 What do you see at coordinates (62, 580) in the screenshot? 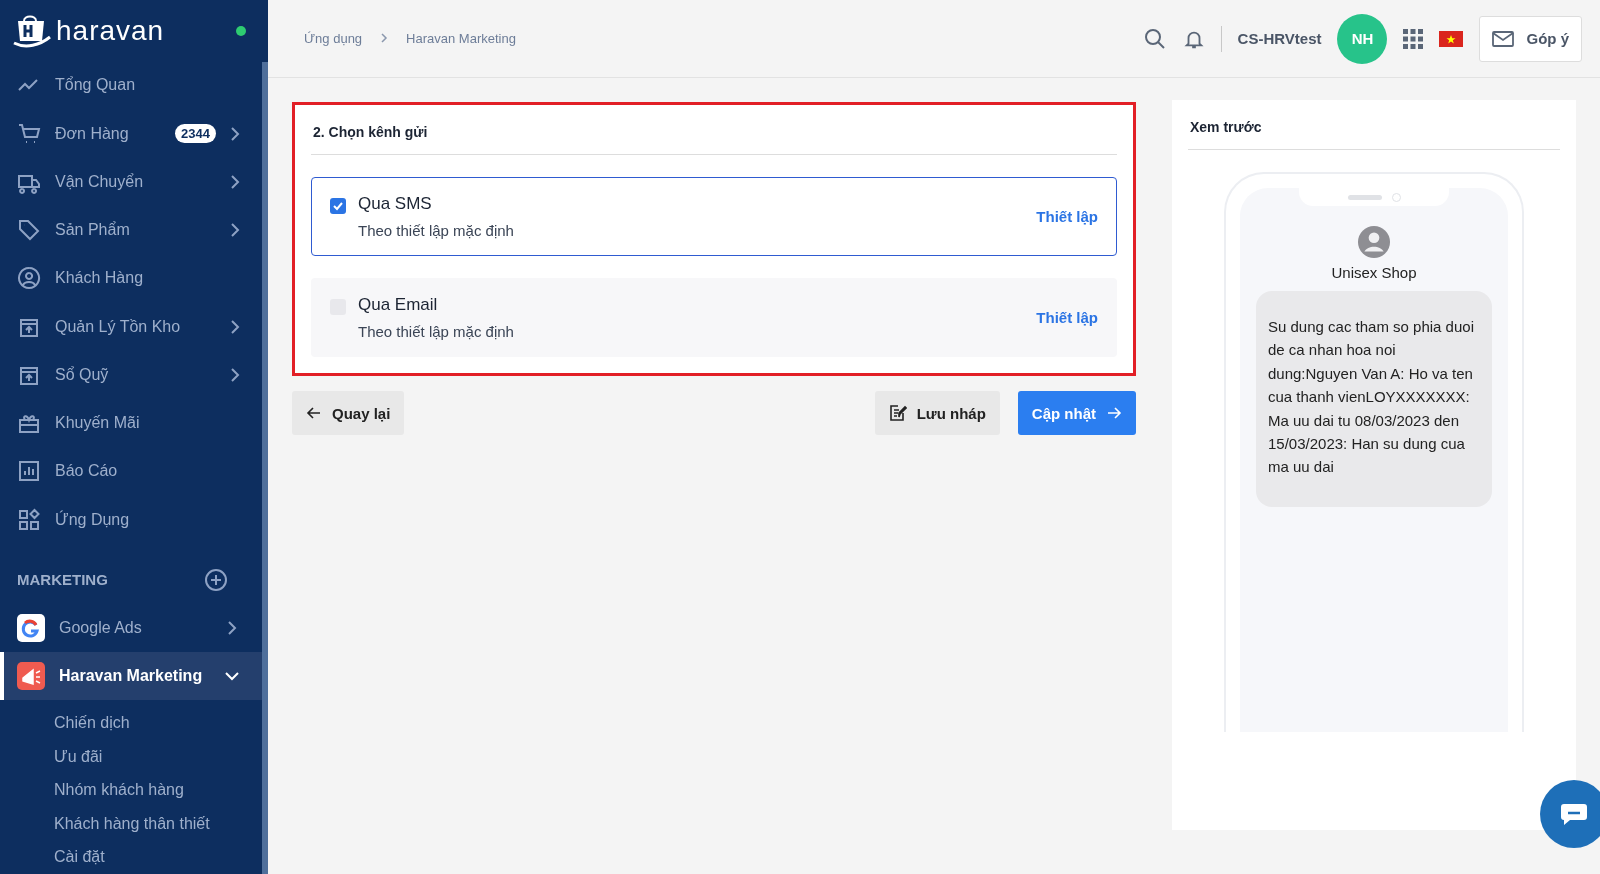
I see `section-title: MARKETING` at bounding box center [62, 580].